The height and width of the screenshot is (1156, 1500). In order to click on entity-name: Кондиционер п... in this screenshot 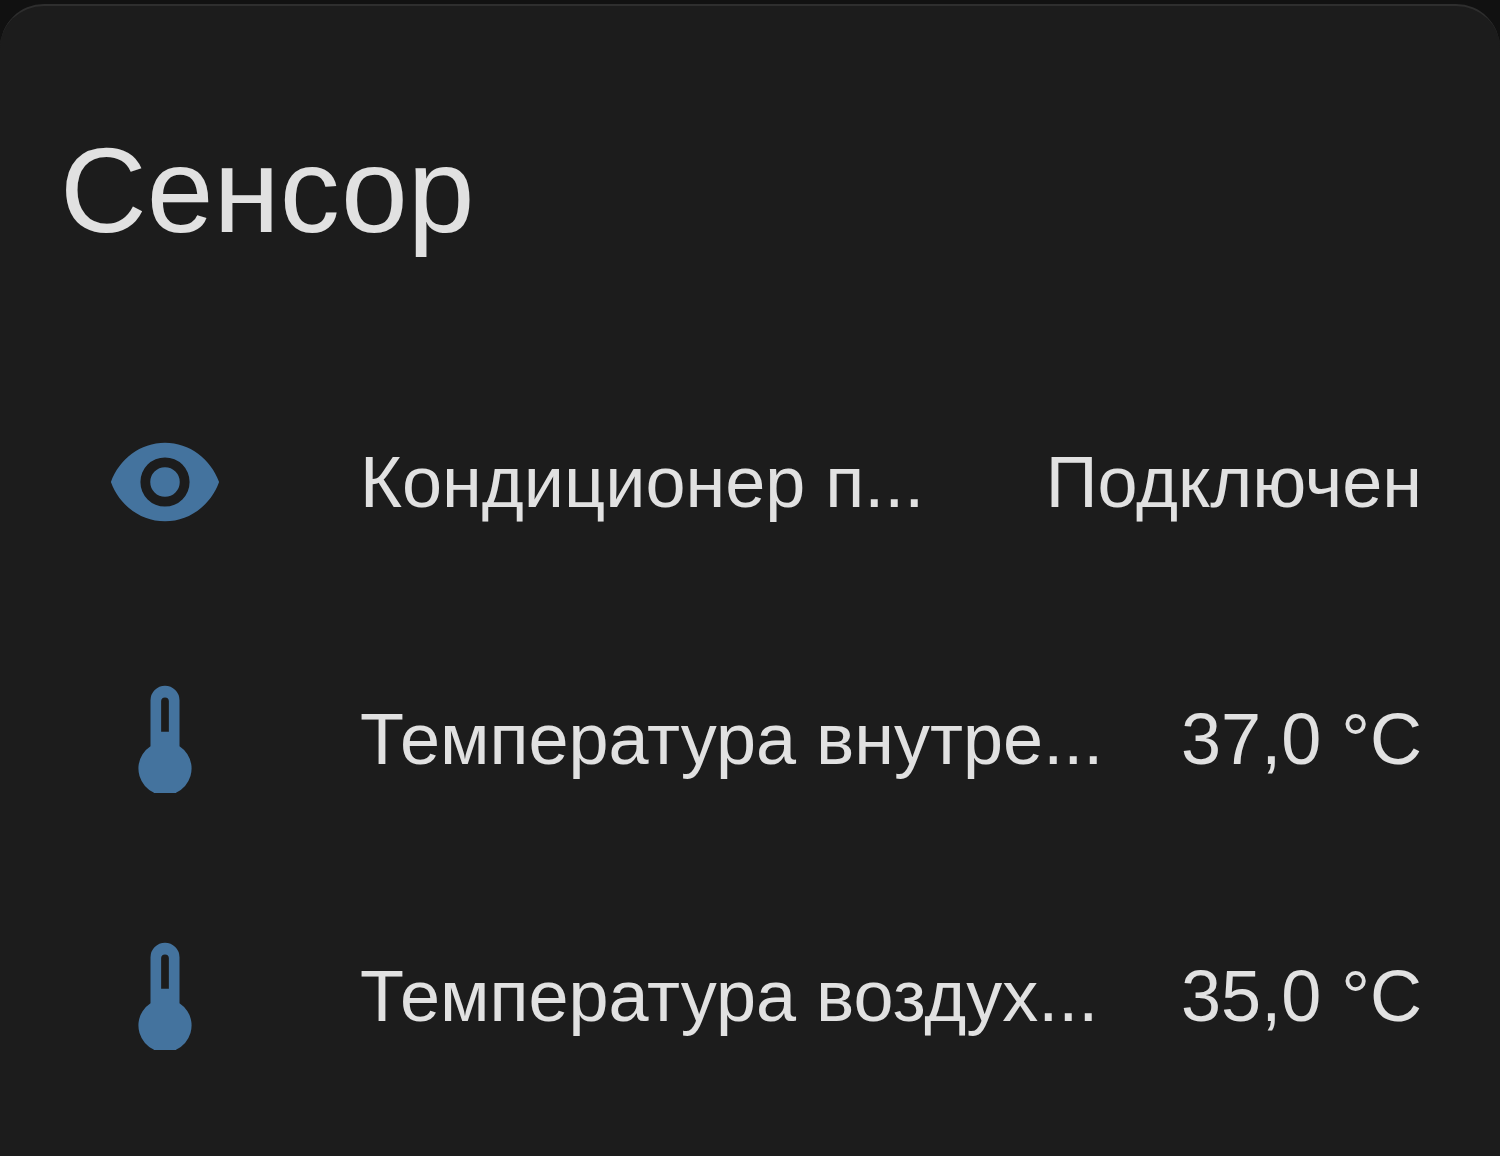, I will do `click(683, 481)`.